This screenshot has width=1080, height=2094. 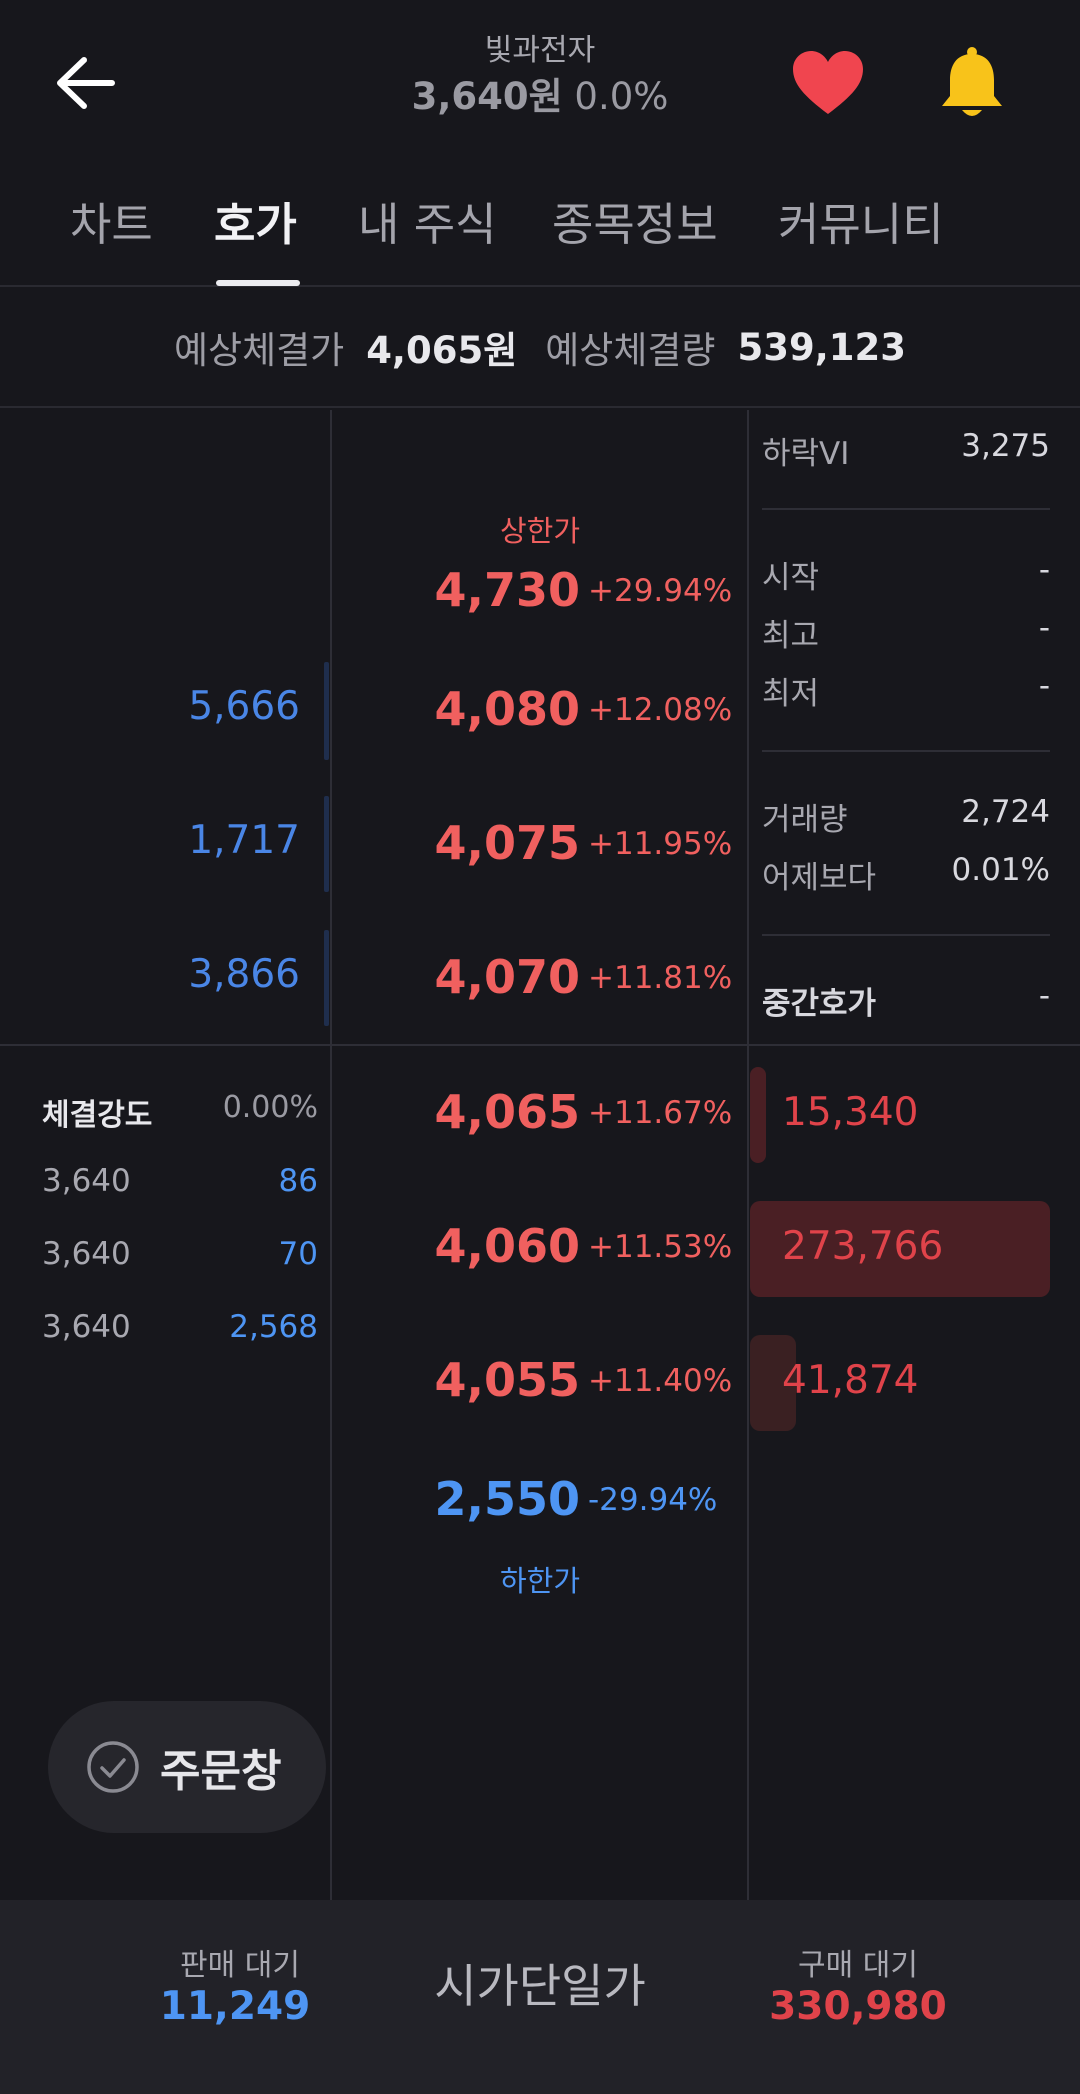 I want to click on bid-price: 4,060, so click(x=480, y=1246).